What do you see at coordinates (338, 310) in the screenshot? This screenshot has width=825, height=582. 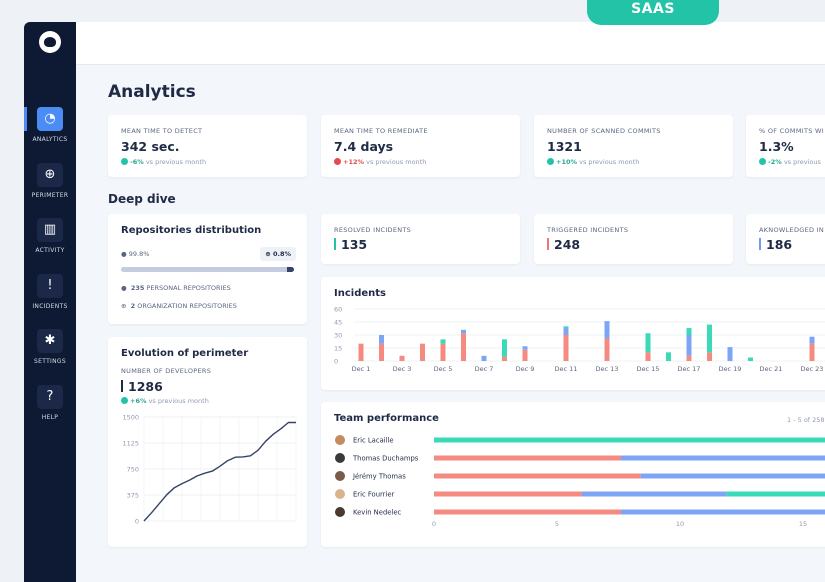 I see `incidents-y-tick: 60` at bounding box center [338, 310].